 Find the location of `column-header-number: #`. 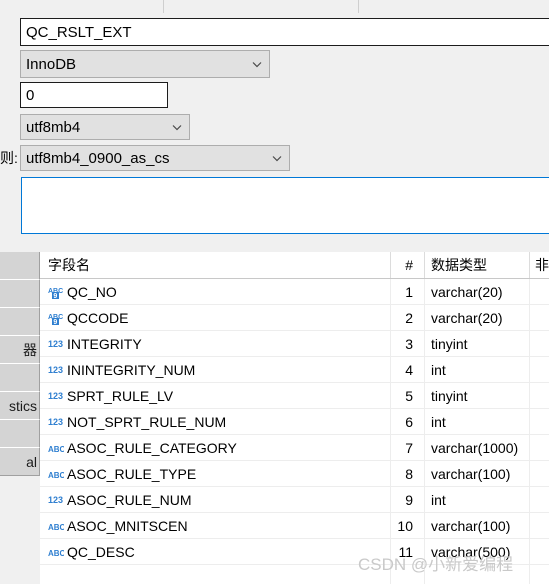

column-header-number: # is located at coordinates (404, 265).